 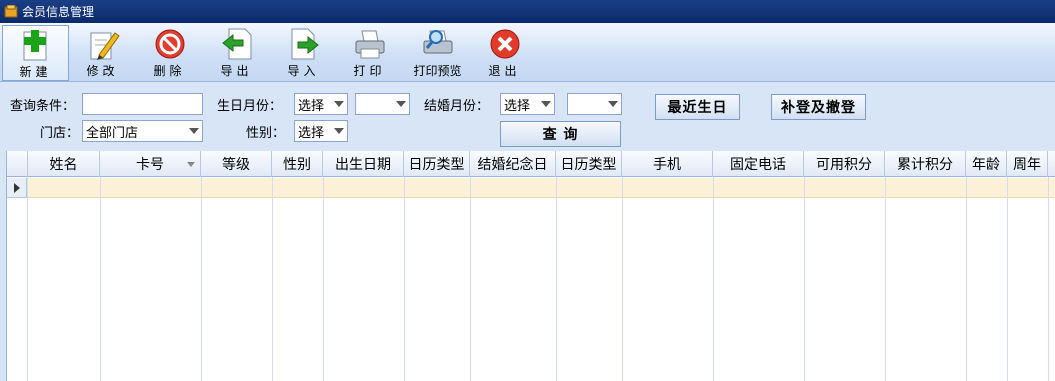 I want to click on col-age: 年龄, so click(x=986, y=164).